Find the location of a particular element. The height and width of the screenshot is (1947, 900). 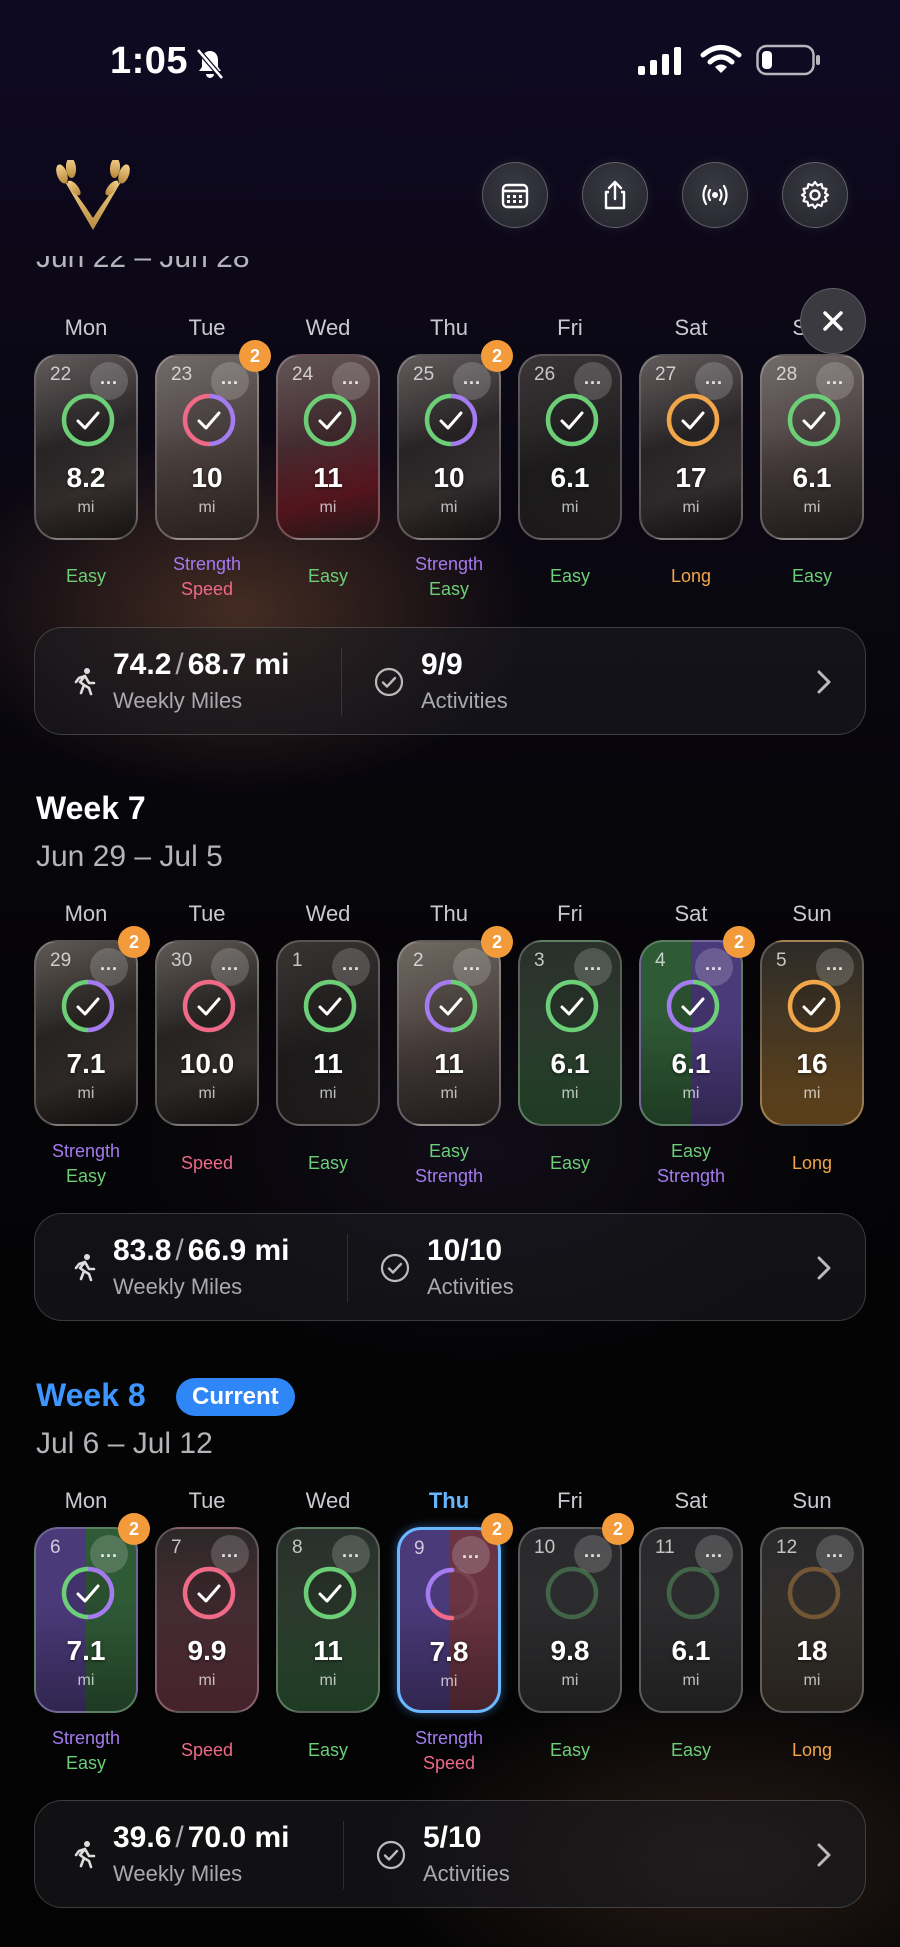

calendar-button is located at coordinates (515, 195).